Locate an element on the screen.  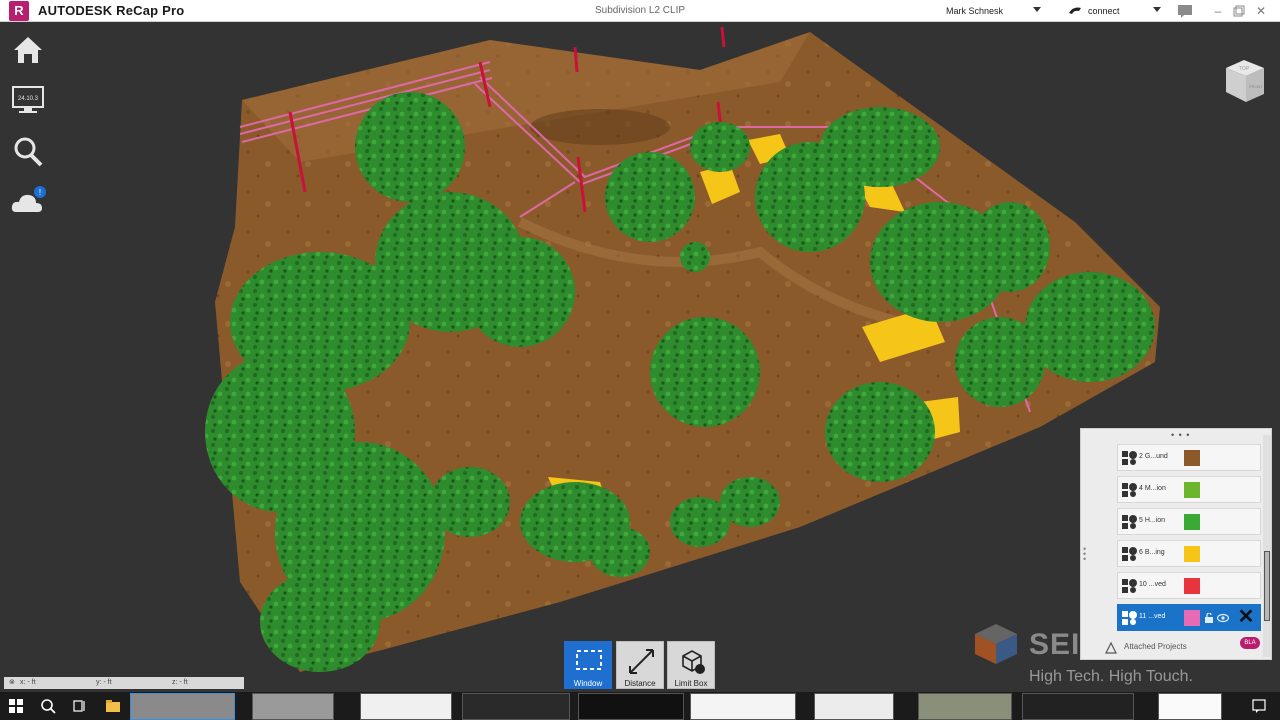
attach-icon is located at coordinates (1111, 648).